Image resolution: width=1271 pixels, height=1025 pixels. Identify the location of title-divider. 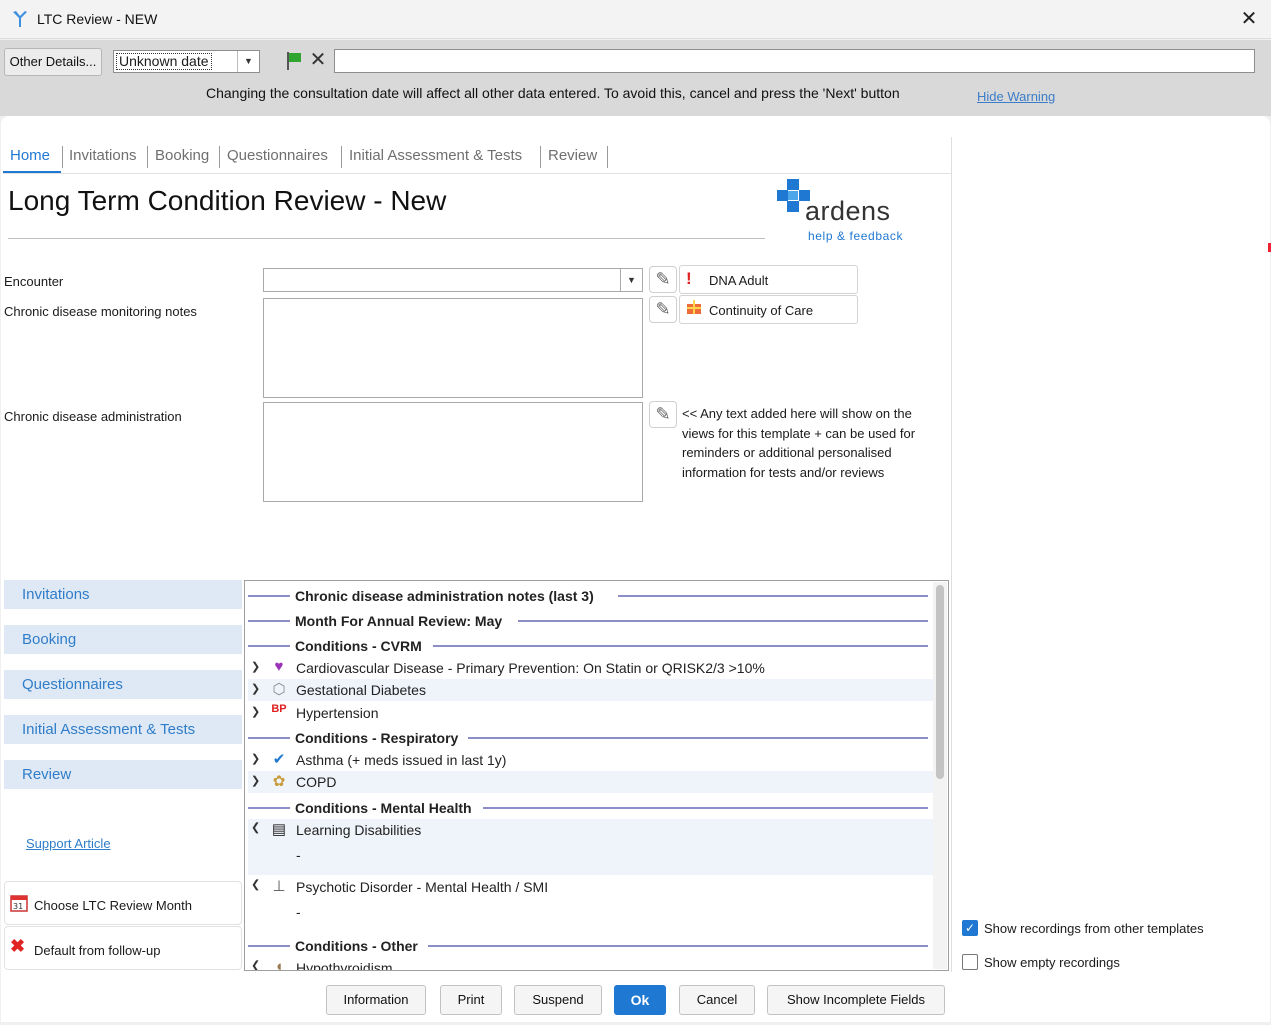
(386, 238).